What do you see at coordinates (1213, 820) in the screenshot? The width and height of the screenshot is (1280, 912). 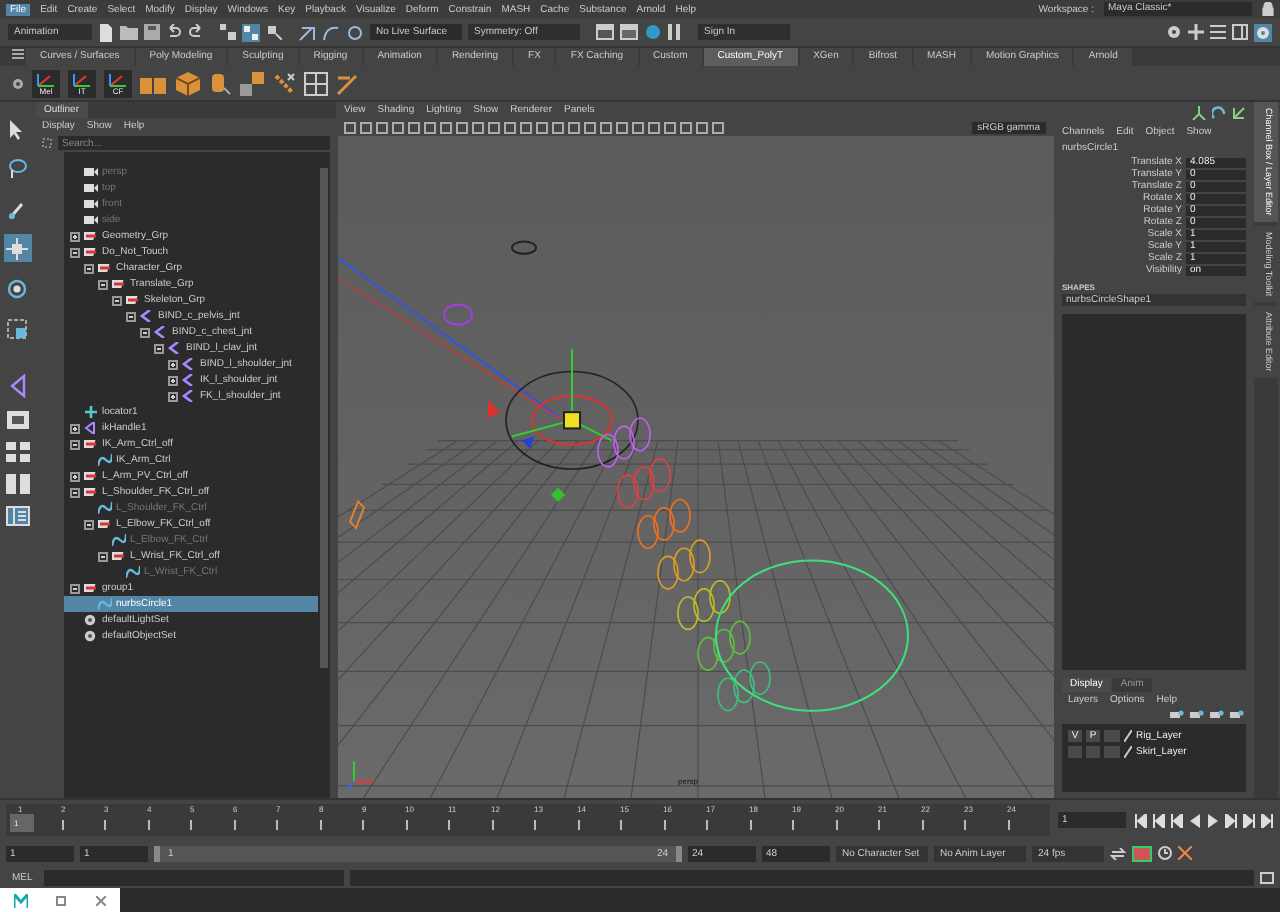 I see `play-forward-button` at bounding box center [1213, 820].